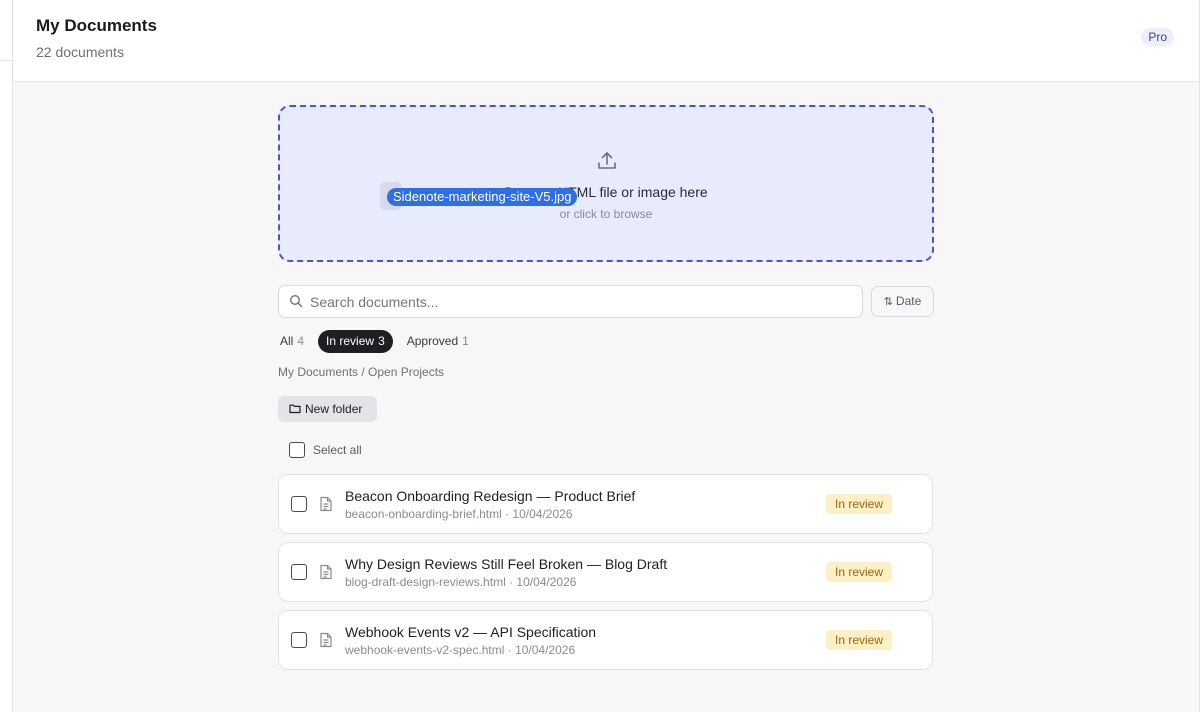 The height and width of the screenshot is (712, 1200). What do you see at coordinates (1157, 37) in the screenshot?
I see `plan-badge: Pro` at bounding box center [1157, 37].